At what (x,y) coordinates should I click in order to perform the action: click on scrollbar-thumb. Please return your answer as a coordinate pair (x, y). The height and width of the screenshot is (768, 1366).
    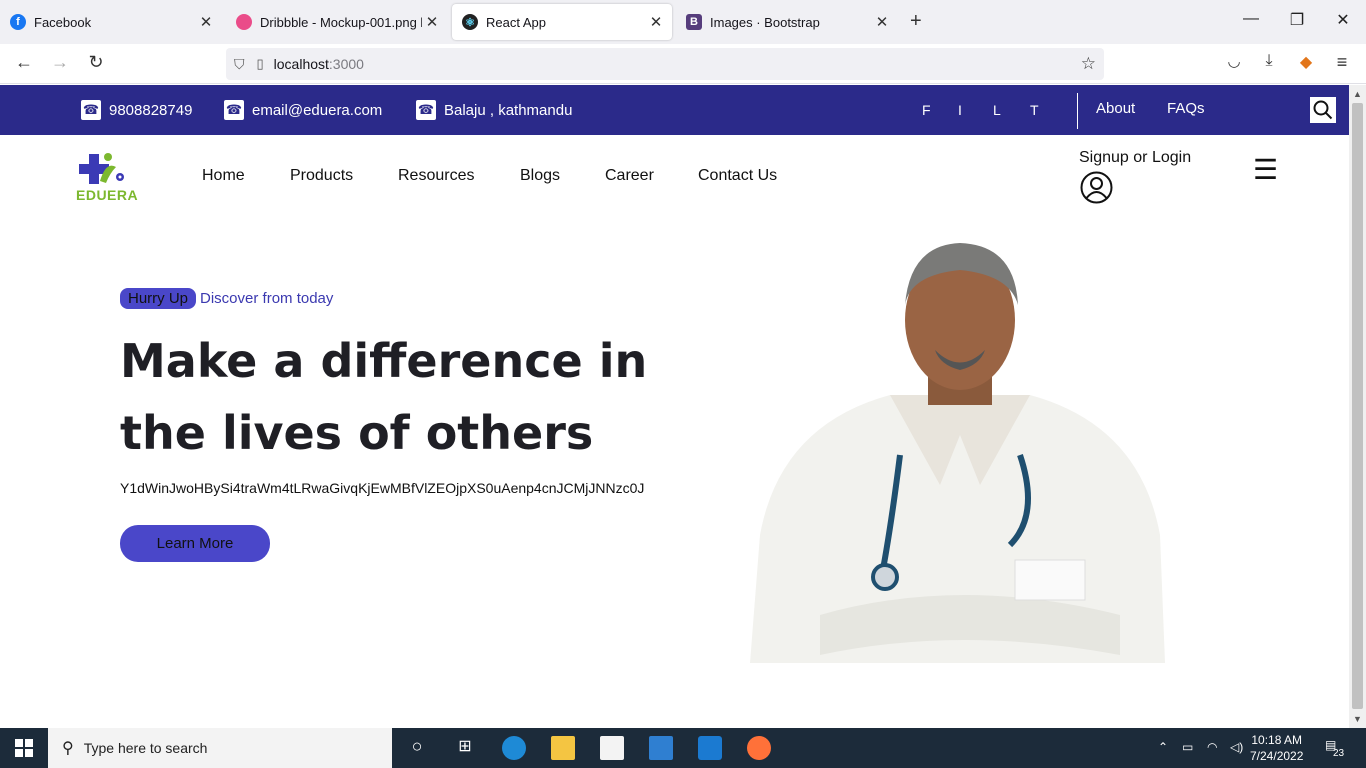
    Looking at the image, I should click on (1357, 406).